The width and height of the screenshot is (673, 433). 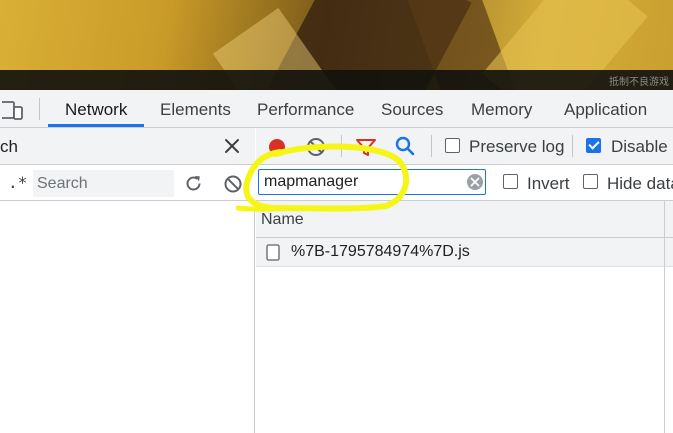 What do you see at coordinates (640, 184) in the screenshot?
I see `hide-data-urls-label: Hide data` at bounding box center [640, 184].